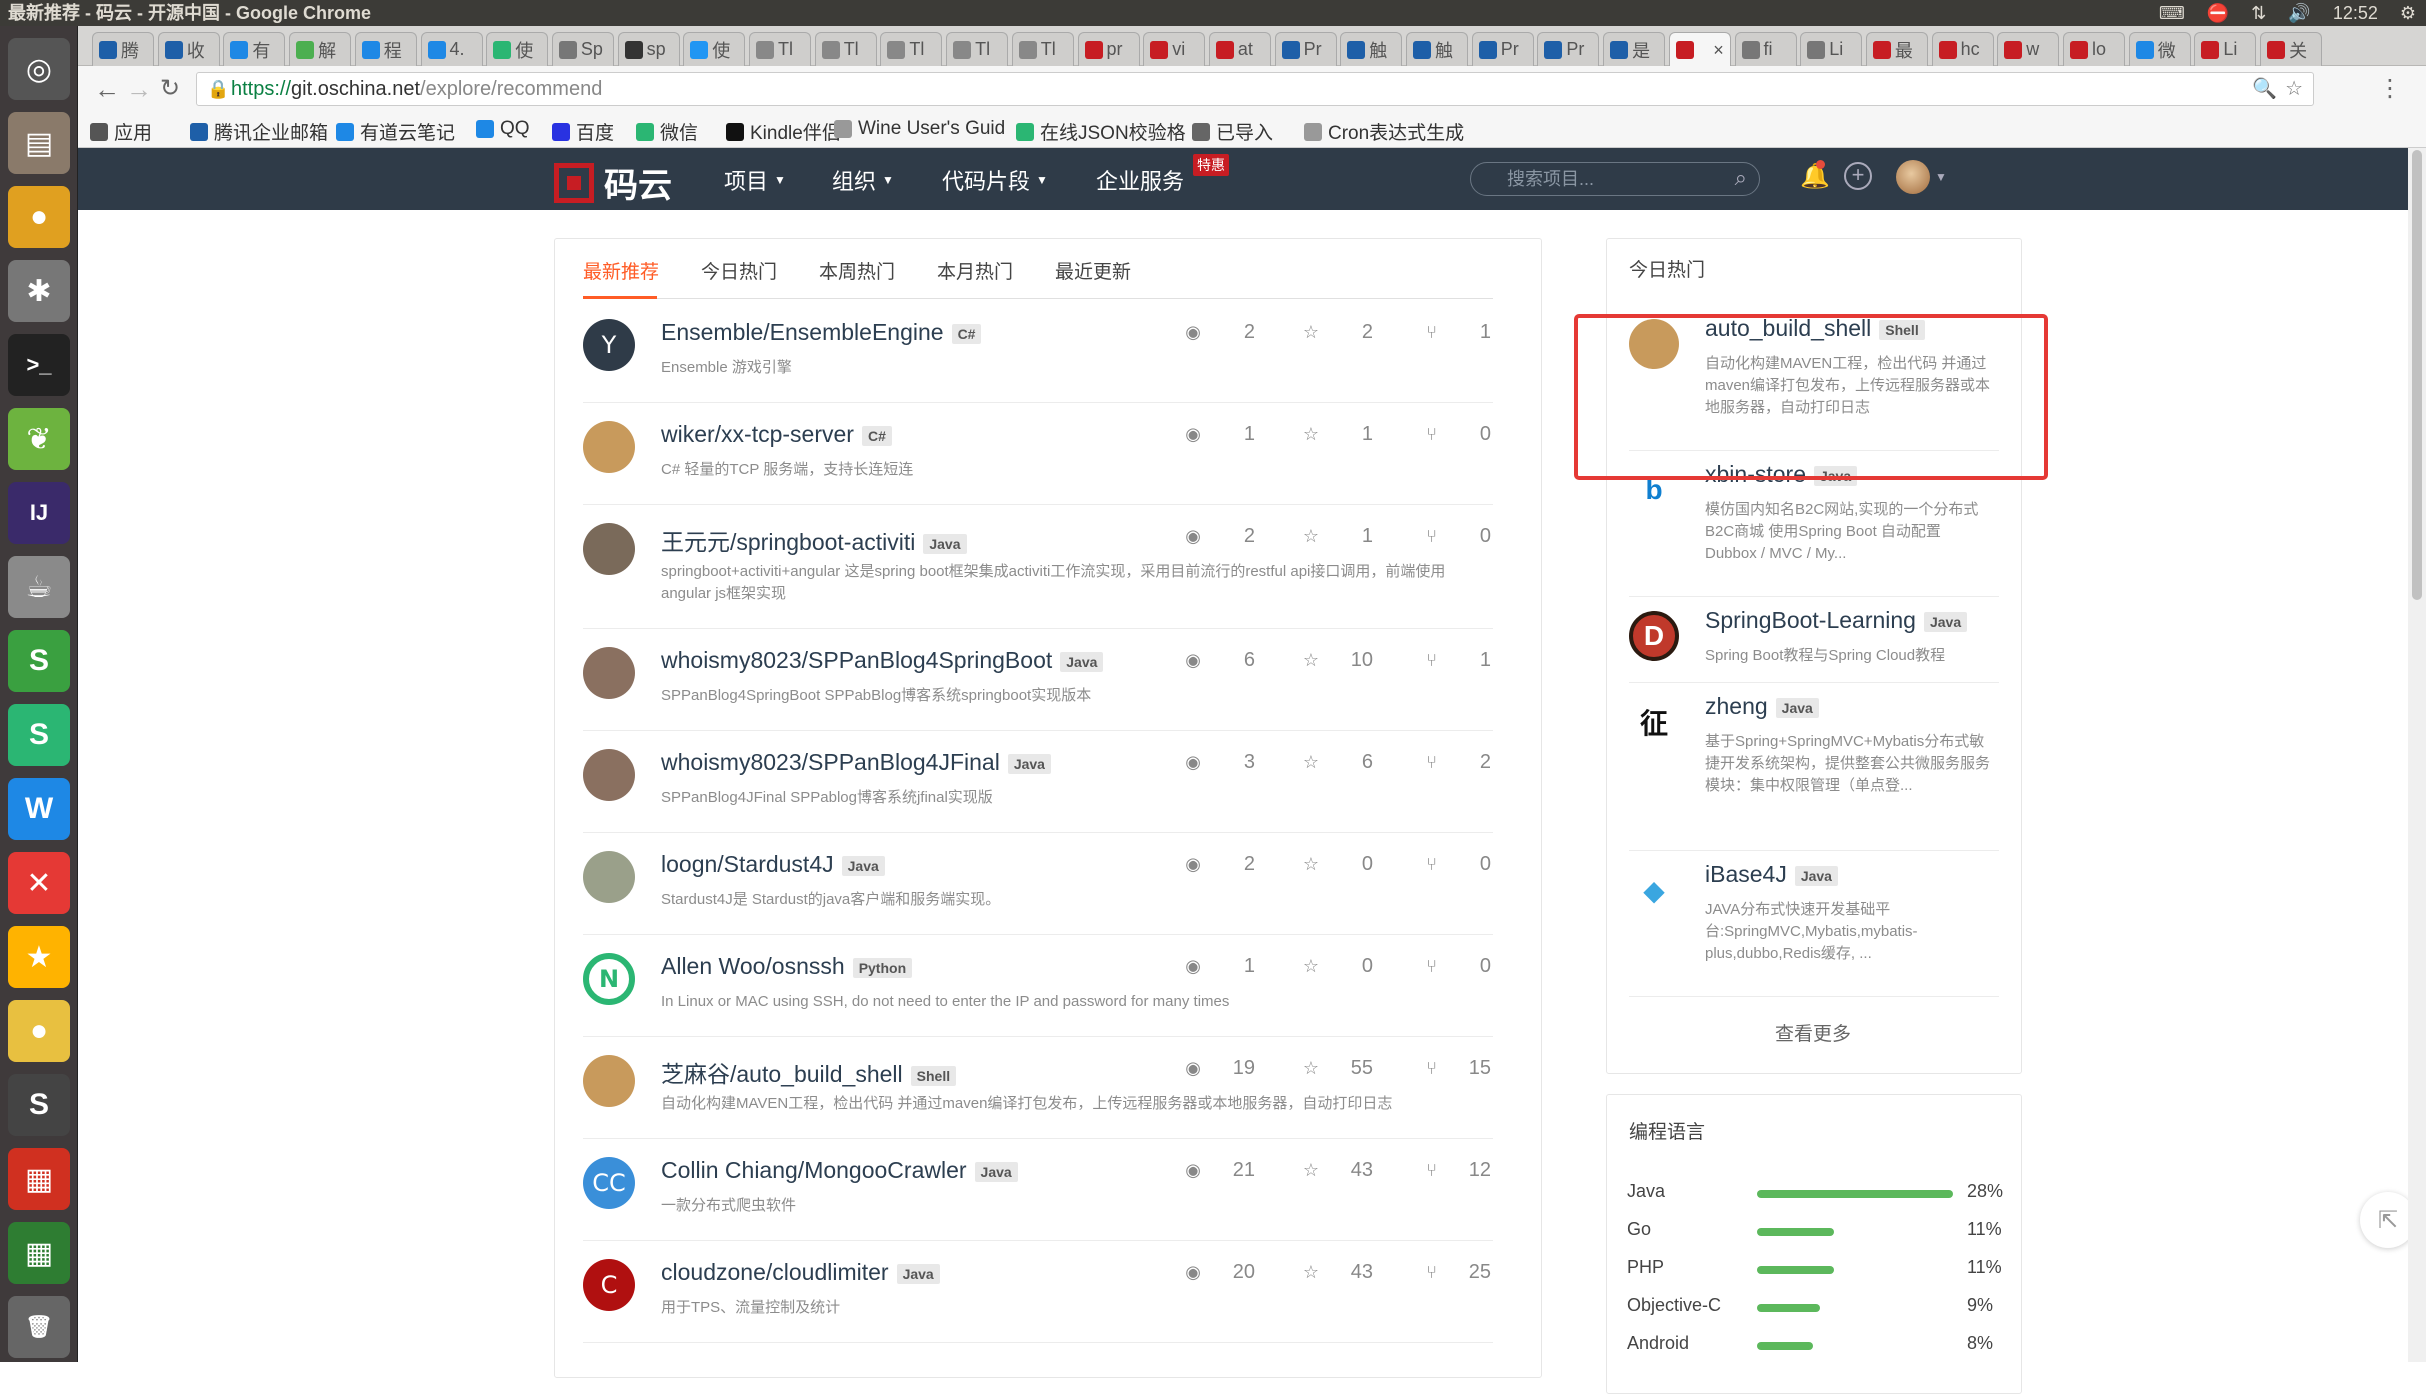 The width and height of the screenshot is (2426, 1394). What do you see at coordinates (1962, 49) in the screenshot?
I see `browser-tab: hc` at bounding box center [1962, 49].